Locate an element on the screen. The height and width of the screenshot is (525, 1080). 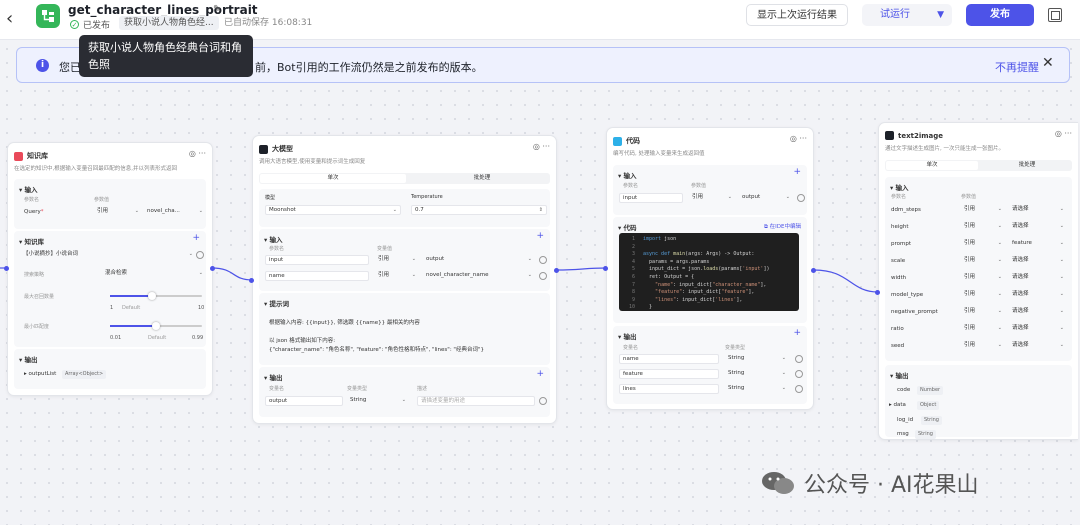
col-value: 参数值 is located at coordinates (102, 200).